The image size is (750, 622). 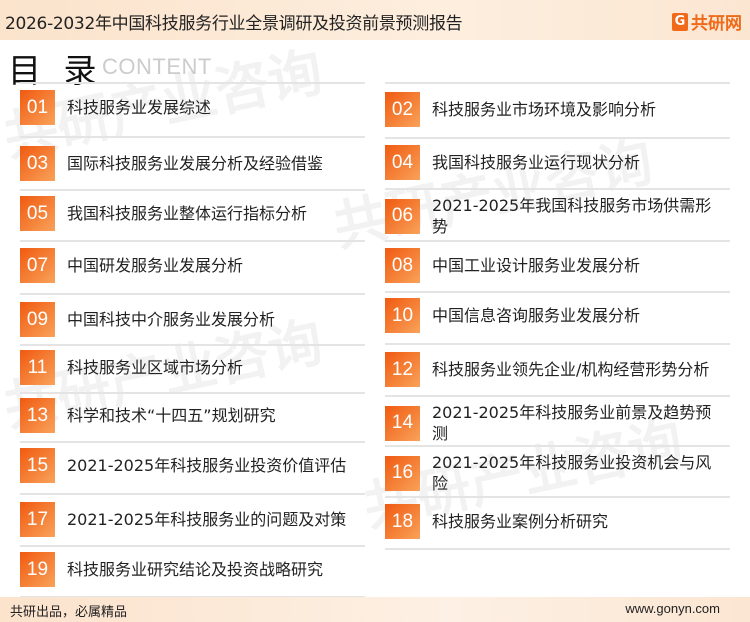 I want to click on header-bar: 2026-2032年中国科技服务行业全景调研及投资前景预测报告 G 共研网, so click(x=375, y=20).